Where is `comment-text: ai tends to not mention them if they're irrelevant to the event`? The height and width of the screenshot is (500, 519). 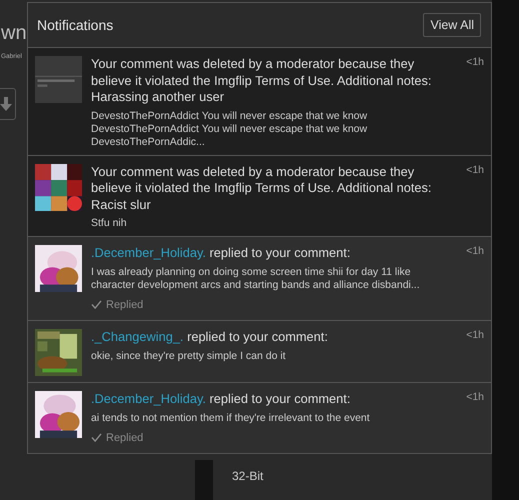 comment-text: ai tends to not mention them if they're irrelevant to the event is located at coordinates (231, 418).